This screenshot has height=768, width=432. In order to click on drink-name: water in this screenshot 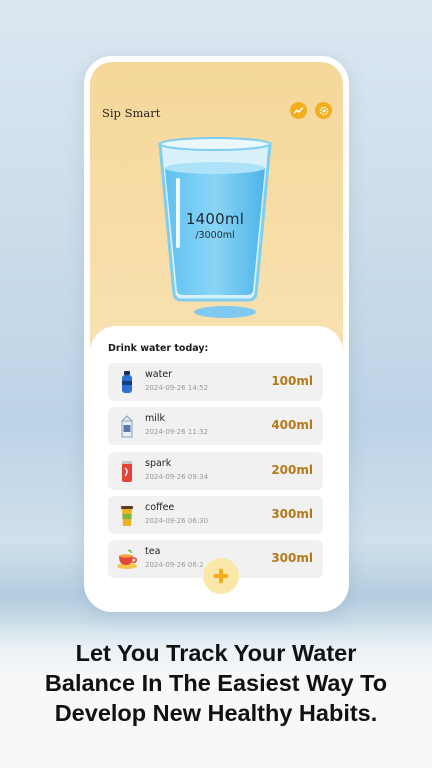, I will do `click(159, 374)`.